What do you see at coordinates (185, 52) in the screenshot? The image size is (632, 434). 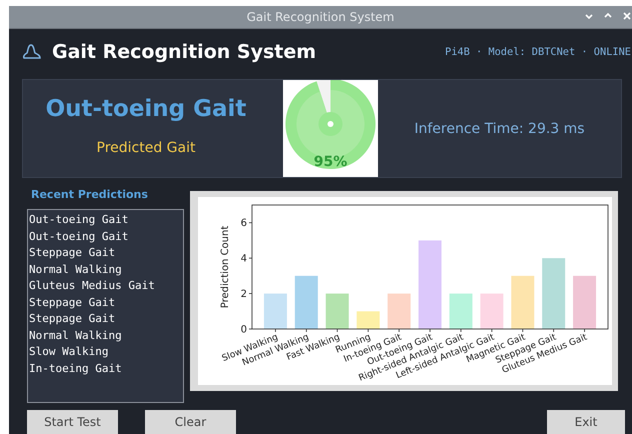 I see `app-title: Gait Recognition System` at bounding box center [185, 52].